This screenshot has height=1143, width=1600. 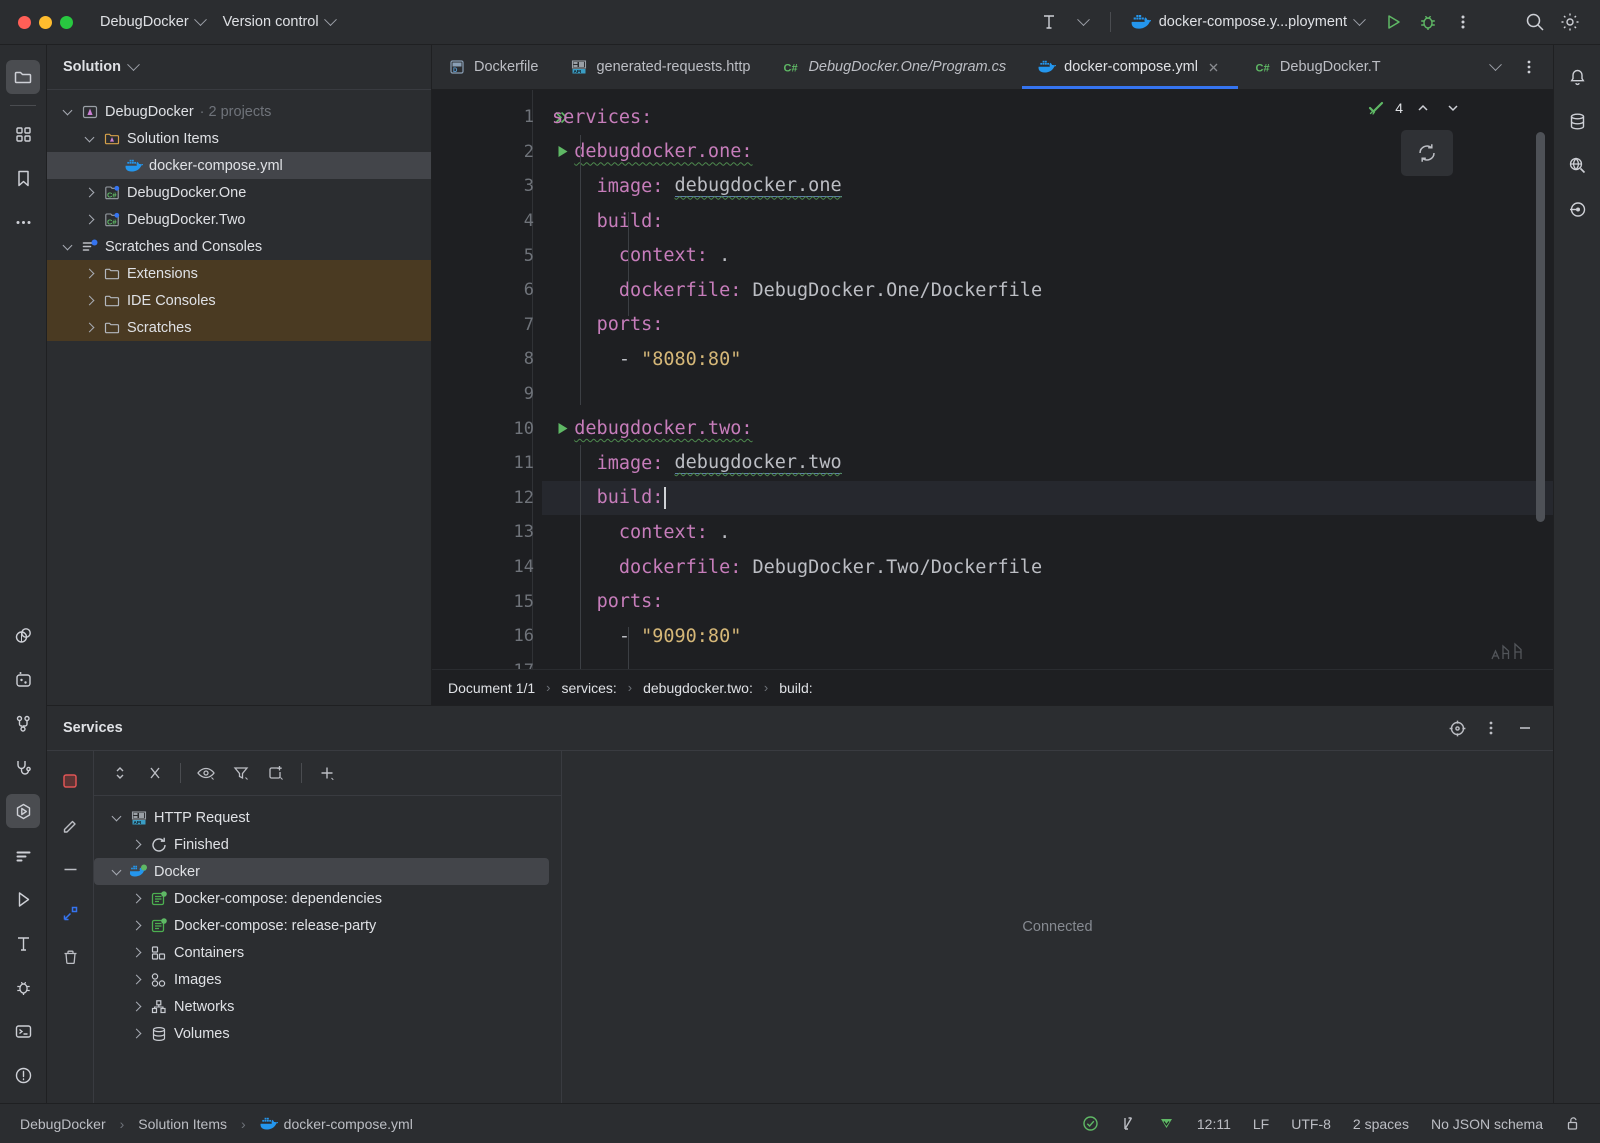 I want to click on code-line, so click(x=1047, y=394).